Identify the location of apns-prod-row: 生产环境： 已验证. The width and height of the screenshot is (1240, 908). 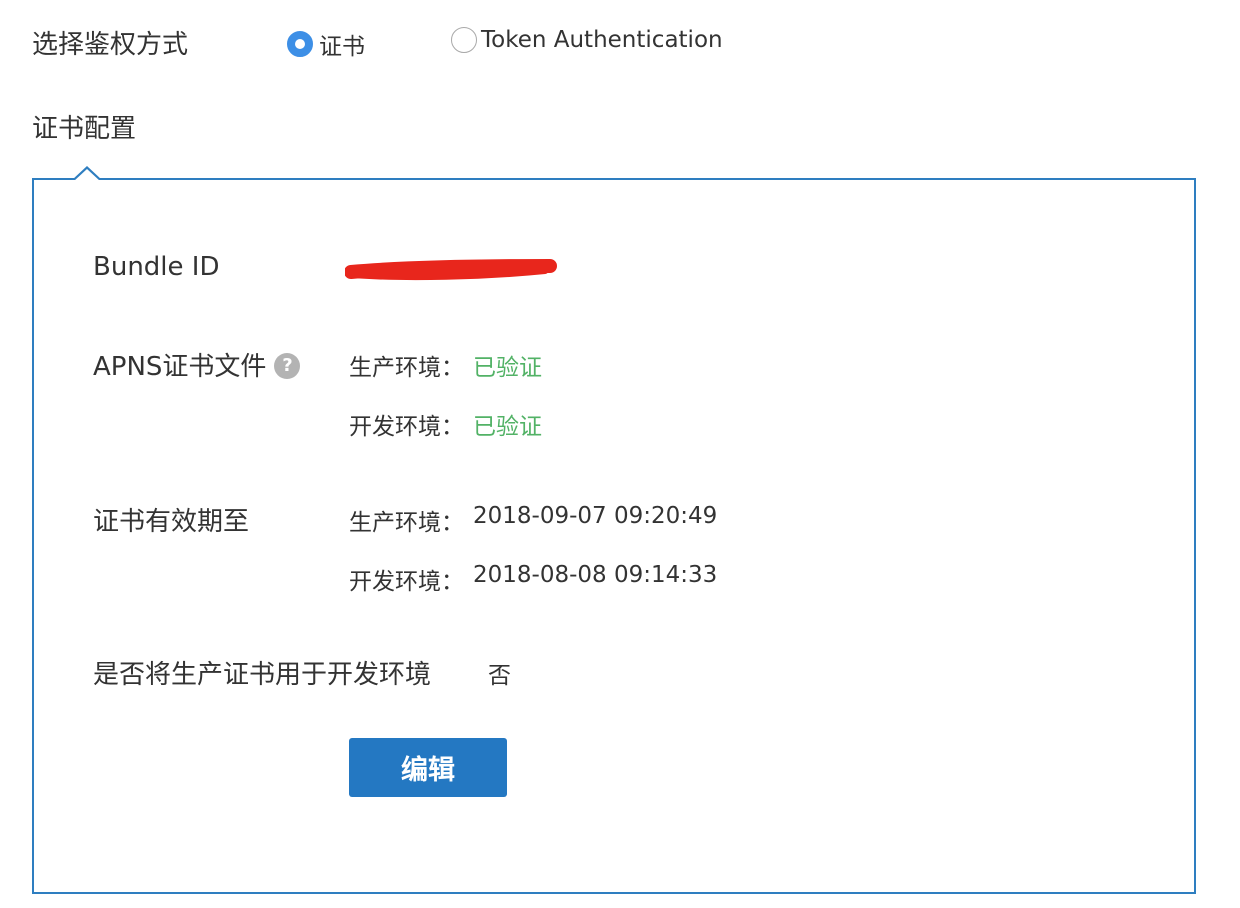
(445, 365).